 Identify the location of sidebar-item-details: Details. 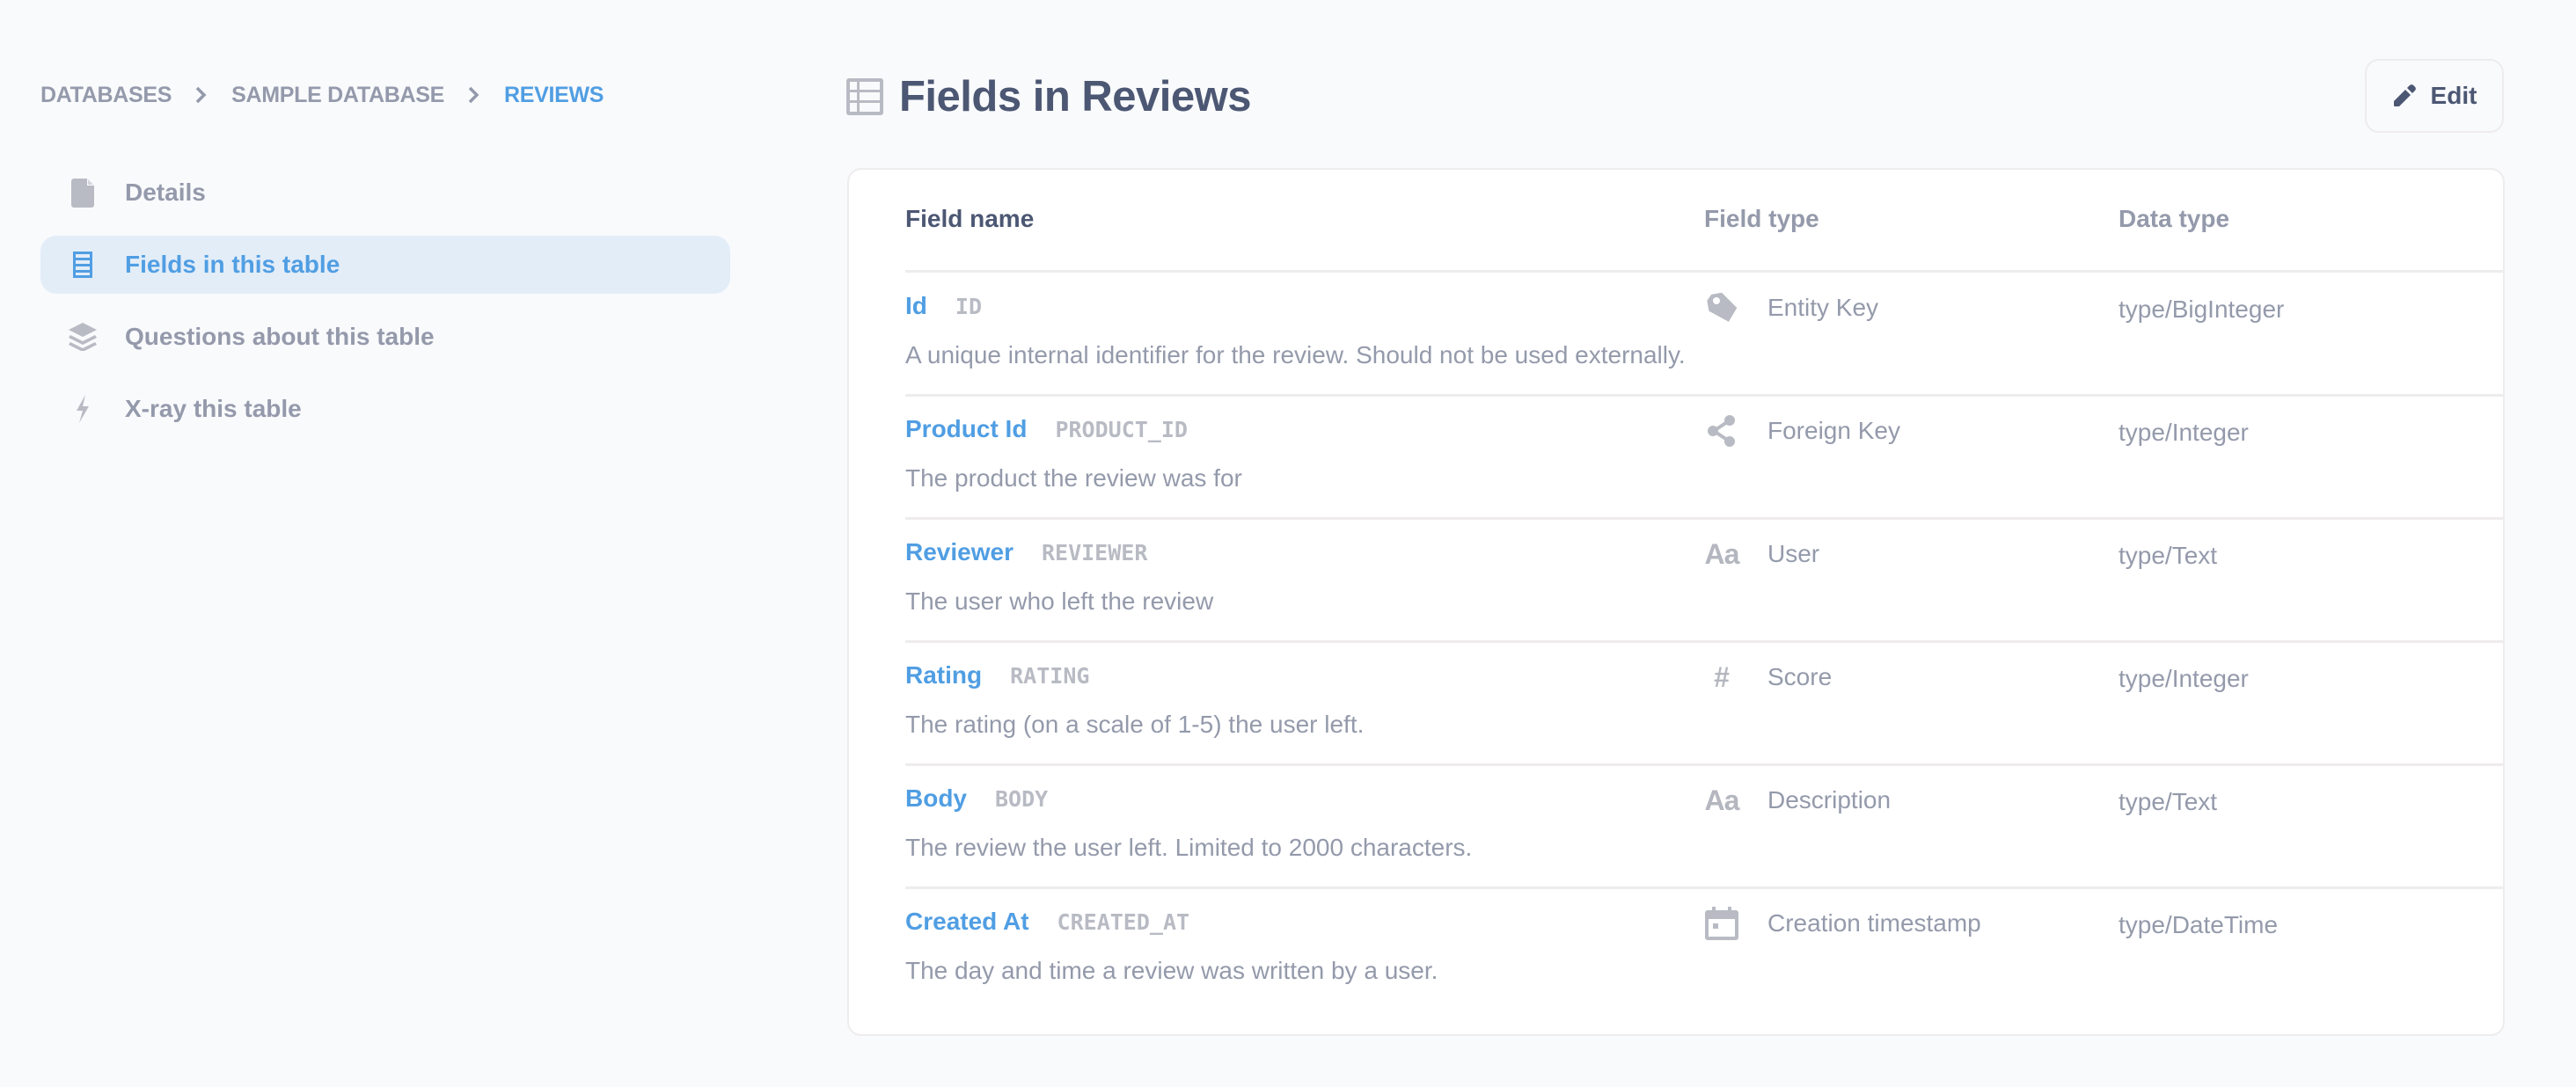
(385, 193).